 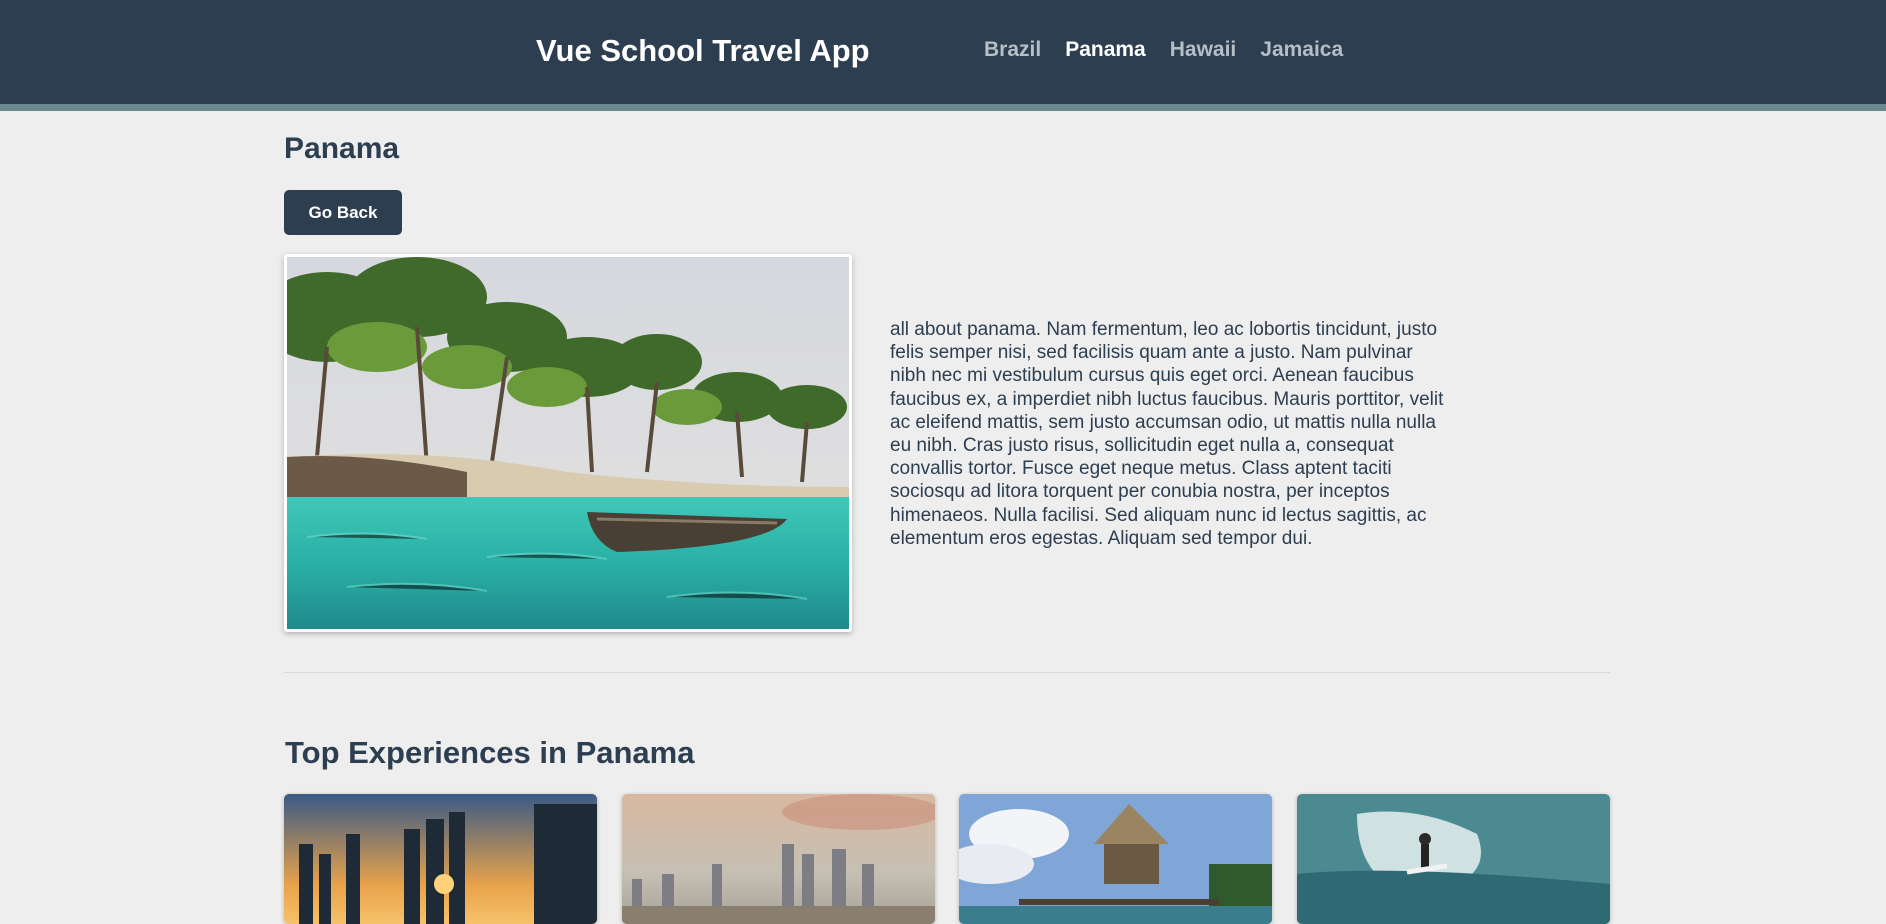 What do you see at coordinates (703, 51) in the screenshot?
I see `app-brand-title: Vue School Travel App` at bounding box center [703, 51].